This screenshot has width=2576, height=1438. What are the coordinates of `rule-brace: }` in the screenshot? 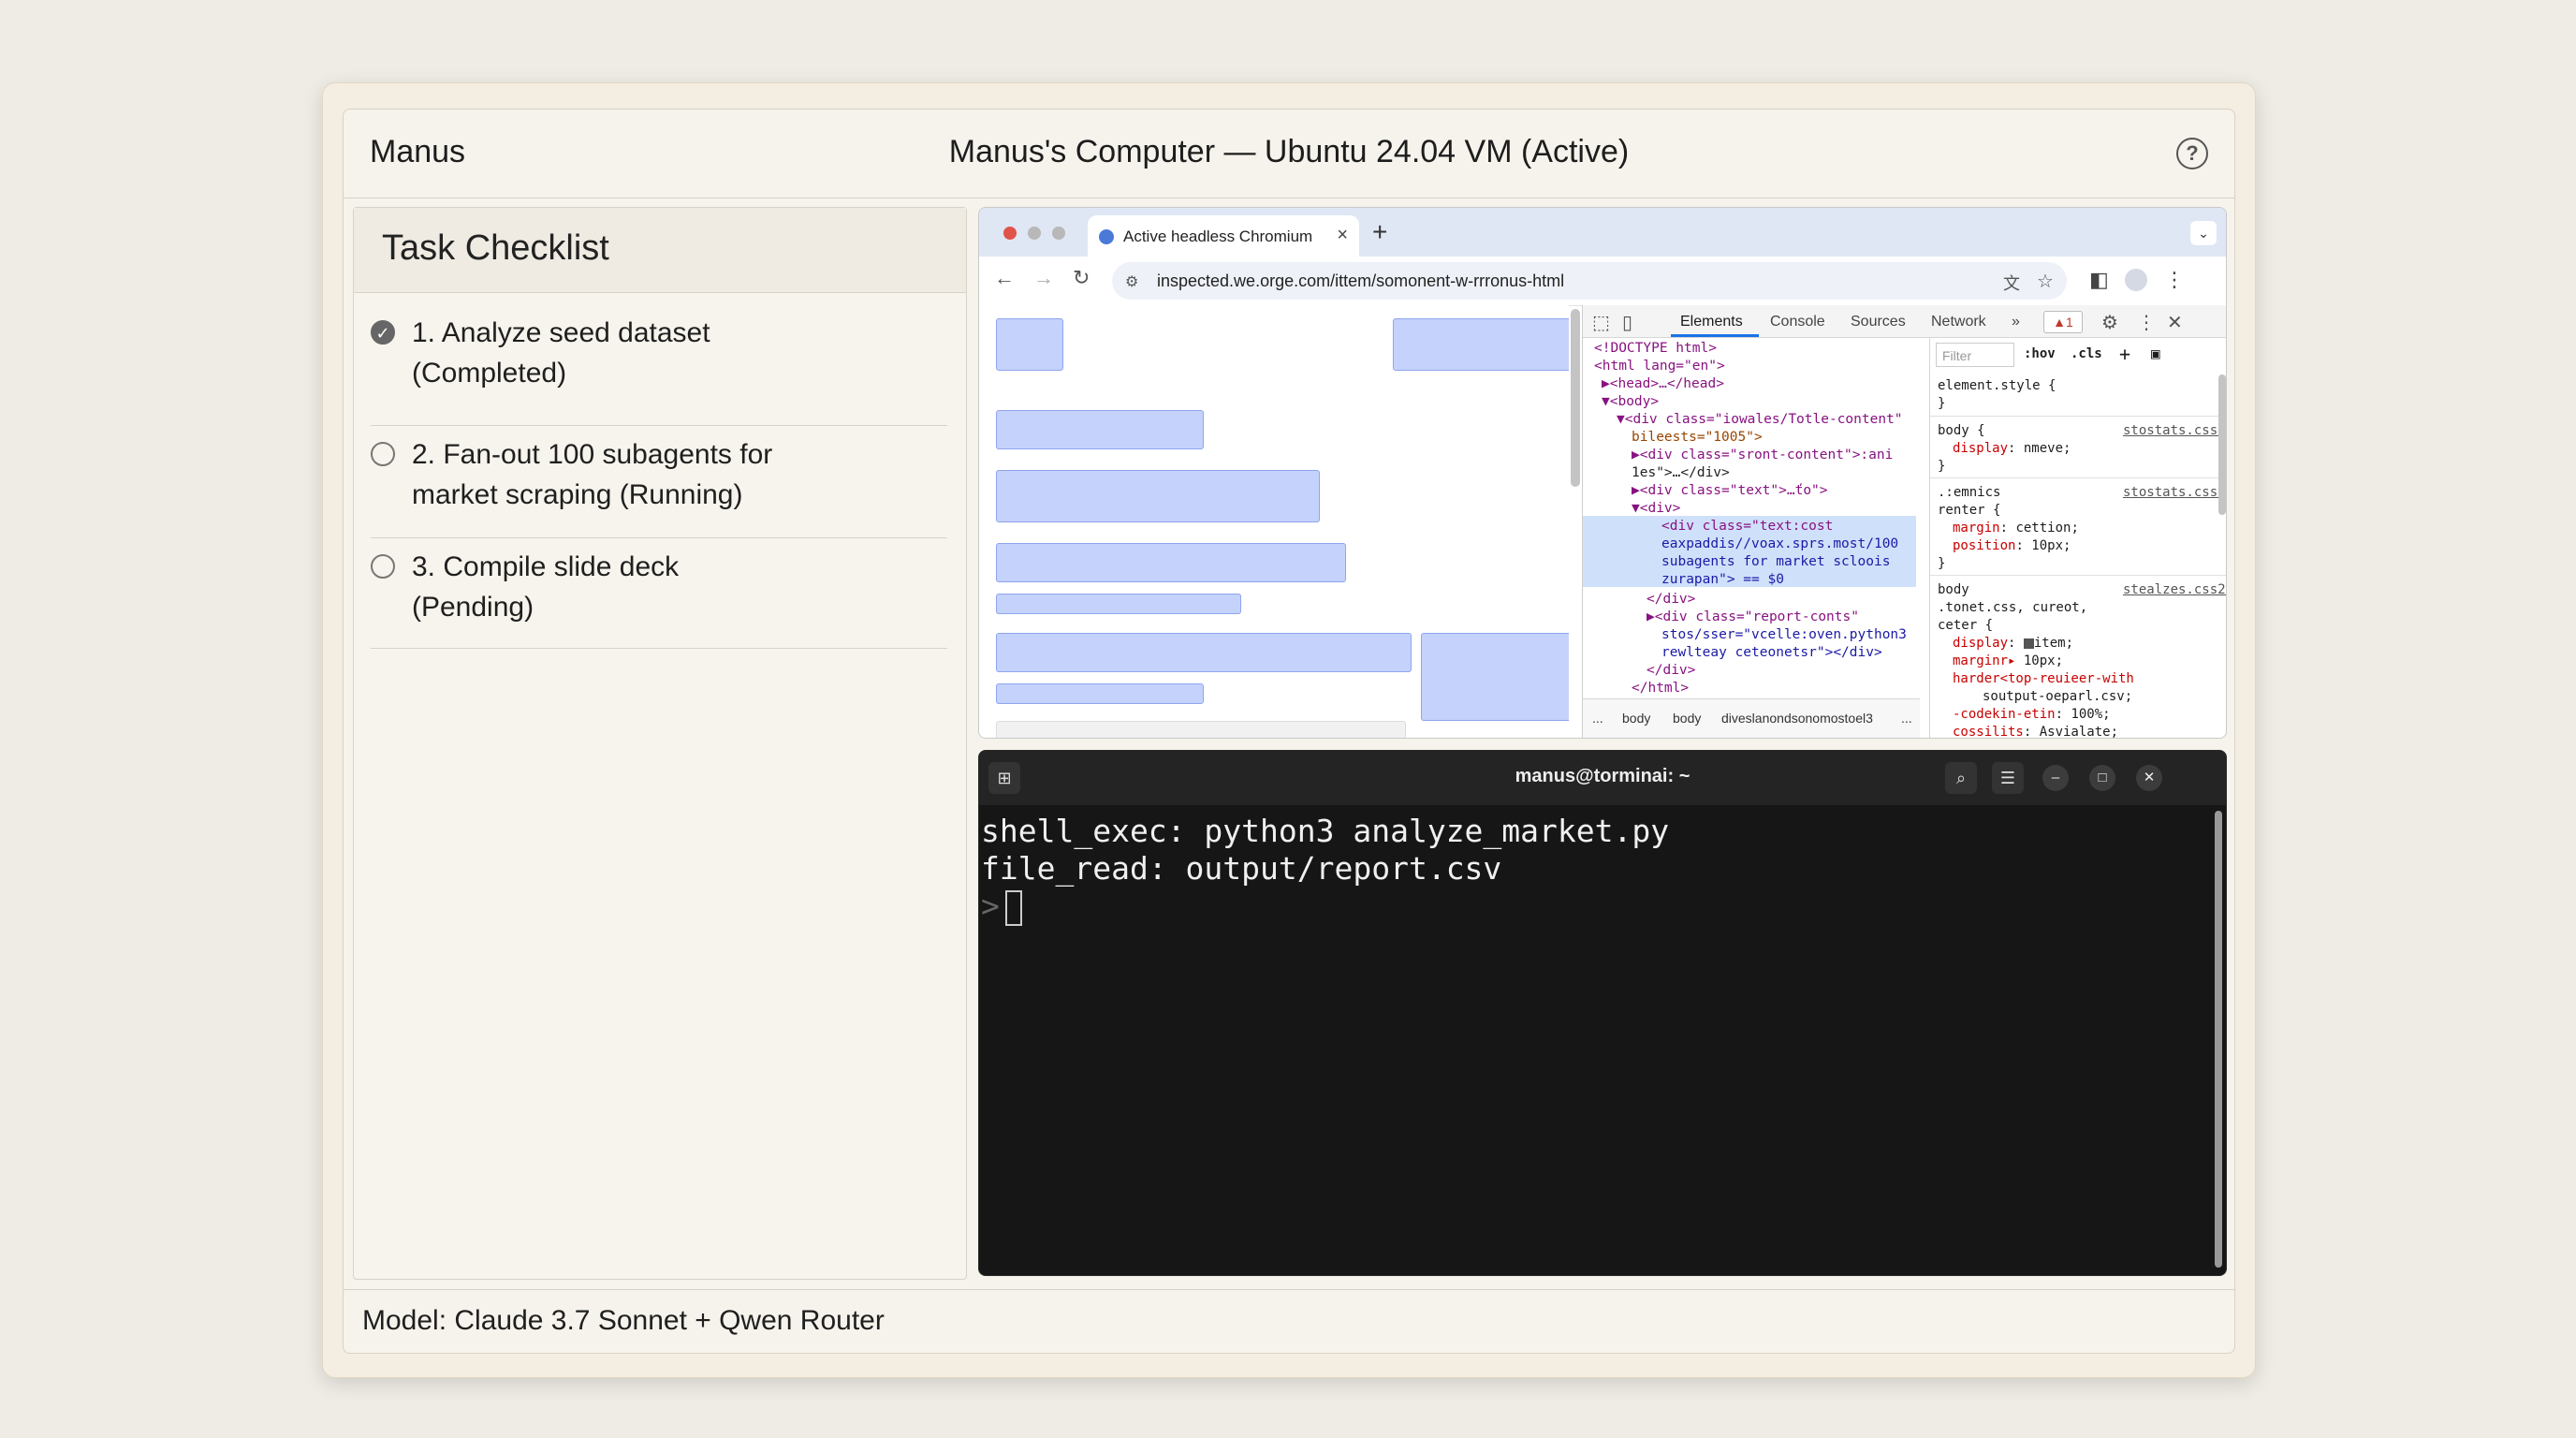 It's located at (1942, 403).